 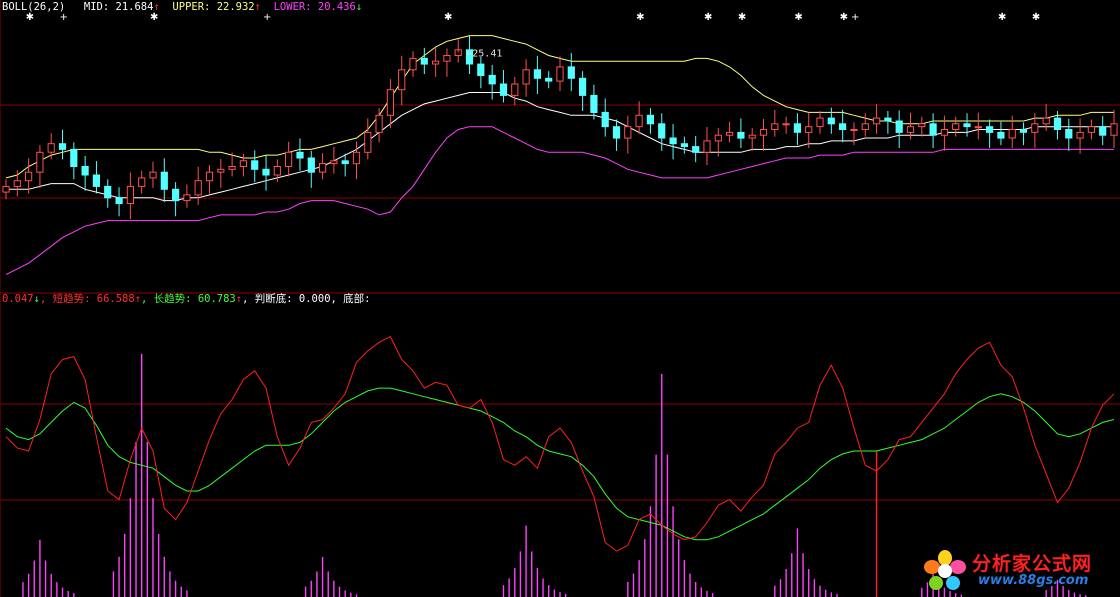 I want to click on watermark-title: 分析家公式网, so click(x=1032, y=564).